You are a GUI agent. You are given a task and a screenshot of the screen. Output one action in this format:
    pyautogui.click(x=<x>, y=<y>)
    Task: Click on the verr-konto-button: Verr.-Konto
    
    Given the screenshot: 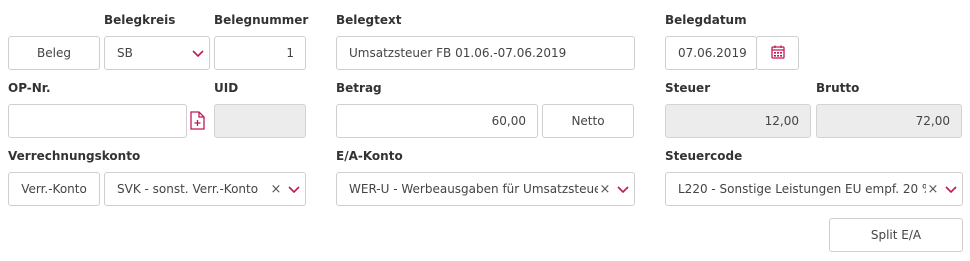 What is the action you would take?
    pyautogui.click(x=54, y=189)
    